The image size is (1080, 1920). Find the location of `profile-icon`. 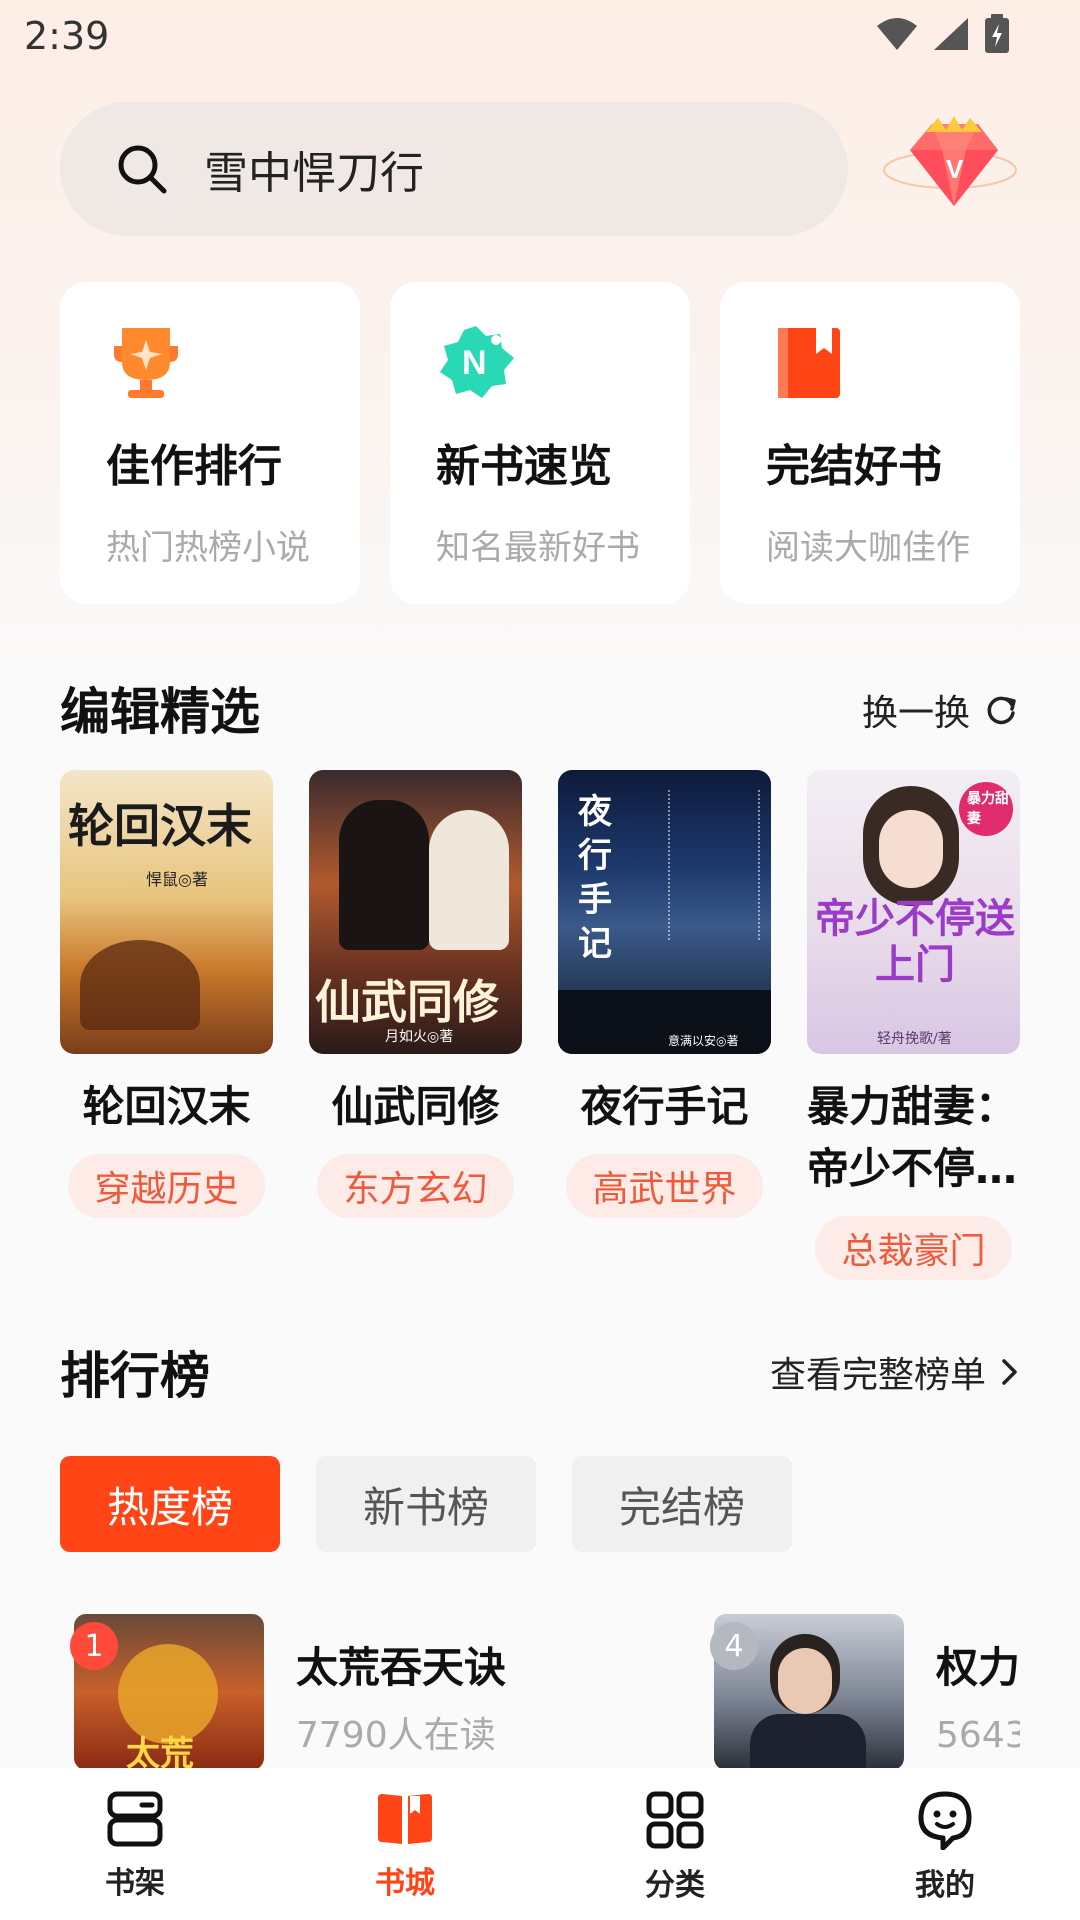

profile-icon is located at coordinates (945, 1820).